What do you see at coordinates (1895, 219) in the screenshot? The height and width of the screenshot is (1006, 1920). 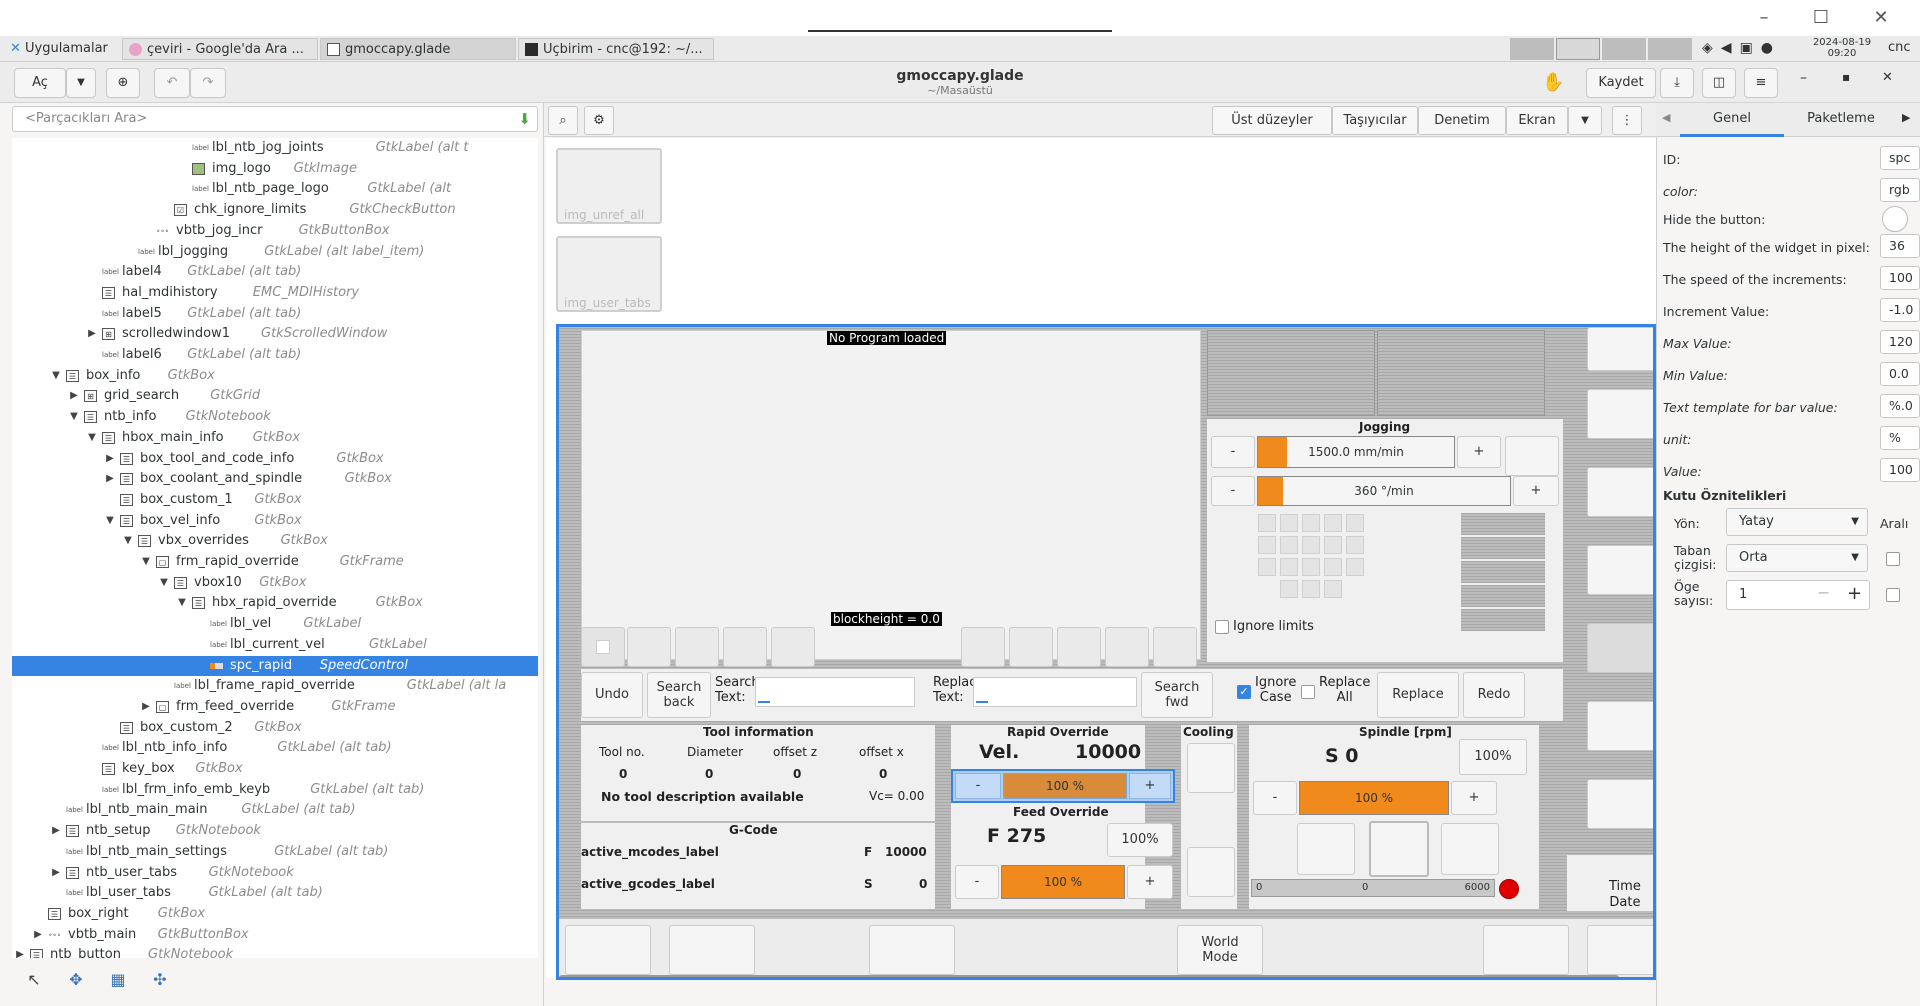 I see `hide-button-toggle` at bounding box center [1895, 219].